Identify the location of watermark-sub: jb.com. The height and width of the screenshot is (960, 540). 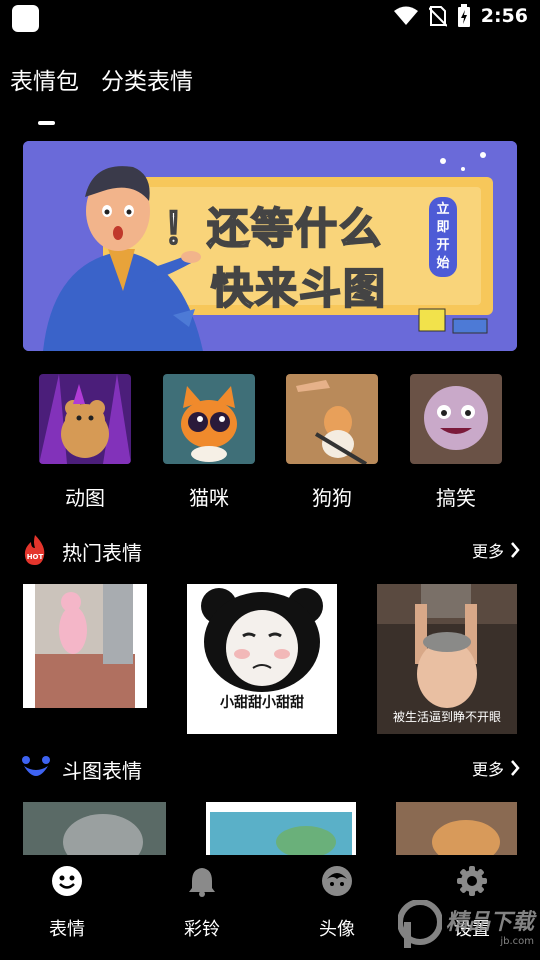
(517, 941).